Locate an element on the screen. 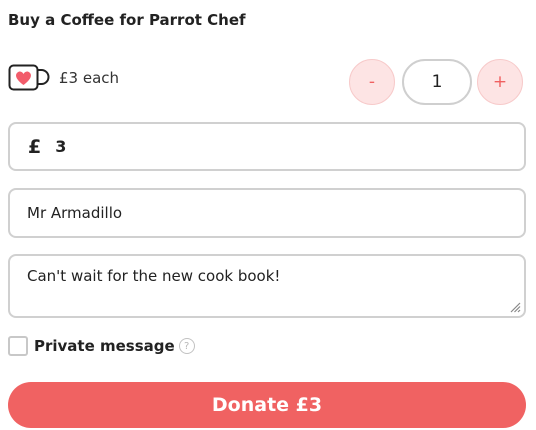  private-message-label: Private message is located at coordinates (104, 346).